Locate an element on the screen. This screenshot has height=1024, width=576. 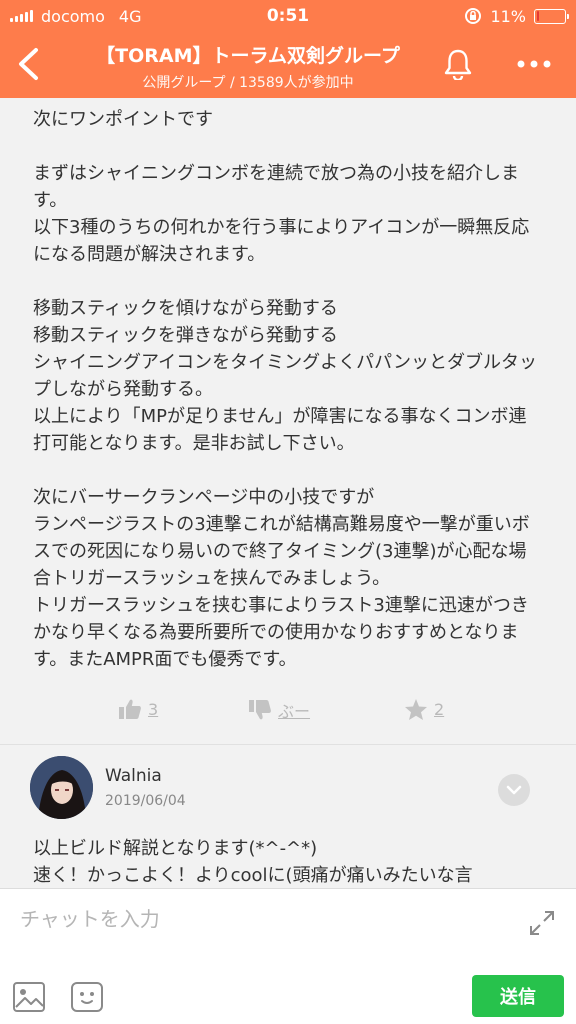
comment-menu-button is located at coordinates (514, 790).